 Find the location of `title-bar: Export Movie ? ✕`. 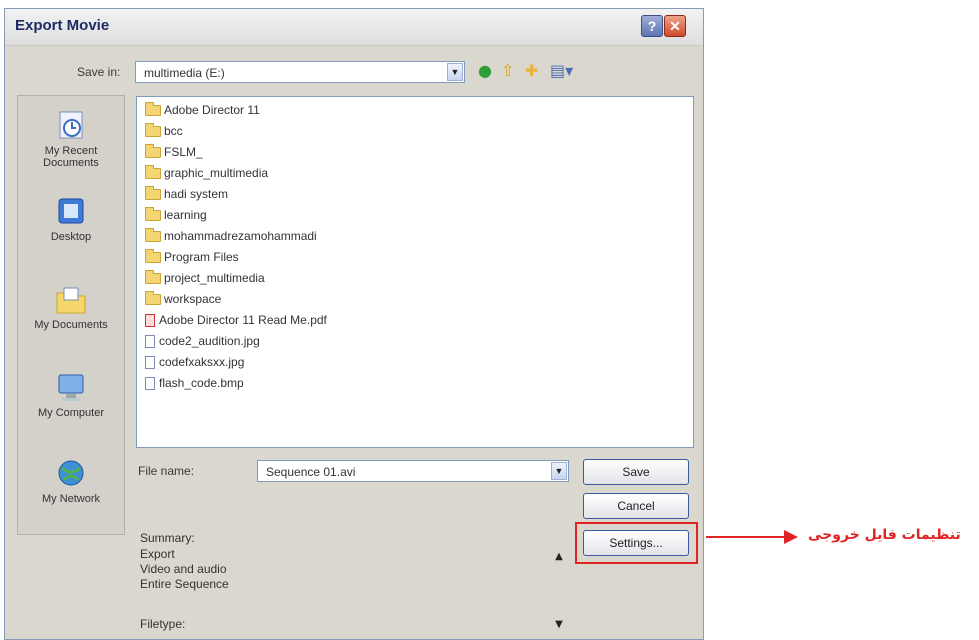

title-bar: Export Movie ? ✕ is located at coordinates (354, 27).